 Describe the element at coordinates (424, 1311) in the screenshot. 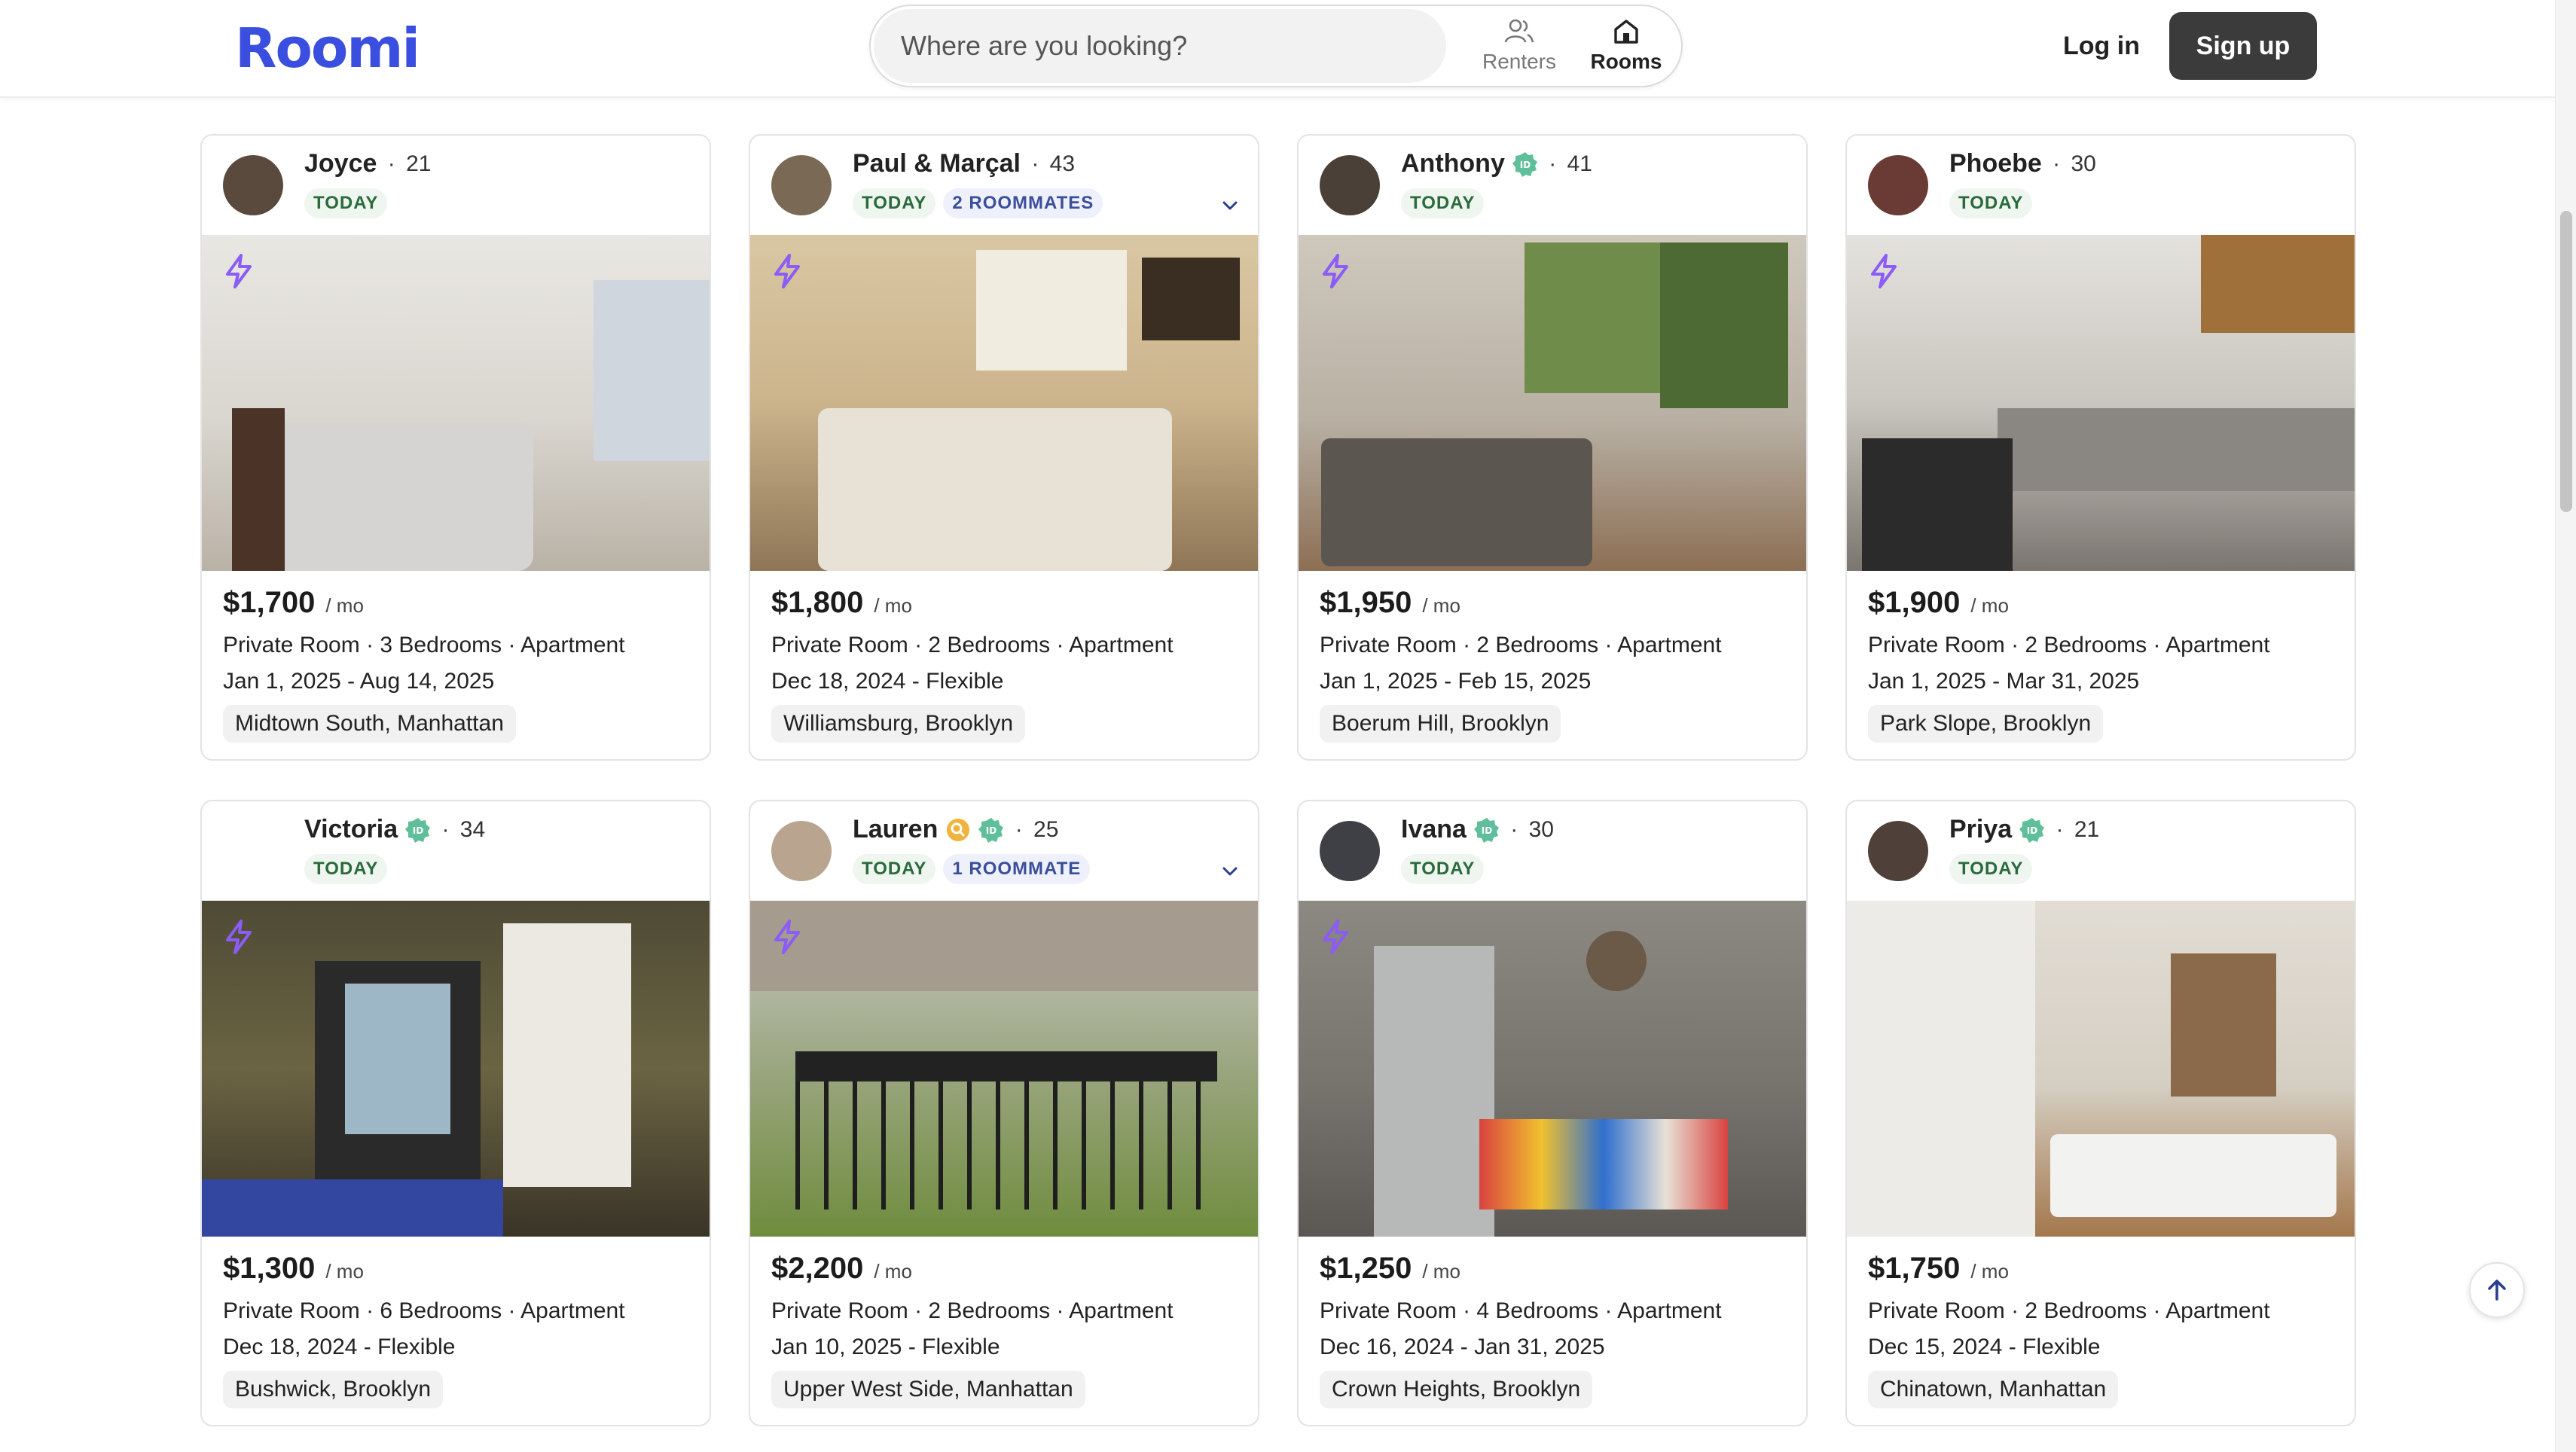

I see `listing-details: Private Room · 6 Bedrooms · Apartment` at that location.